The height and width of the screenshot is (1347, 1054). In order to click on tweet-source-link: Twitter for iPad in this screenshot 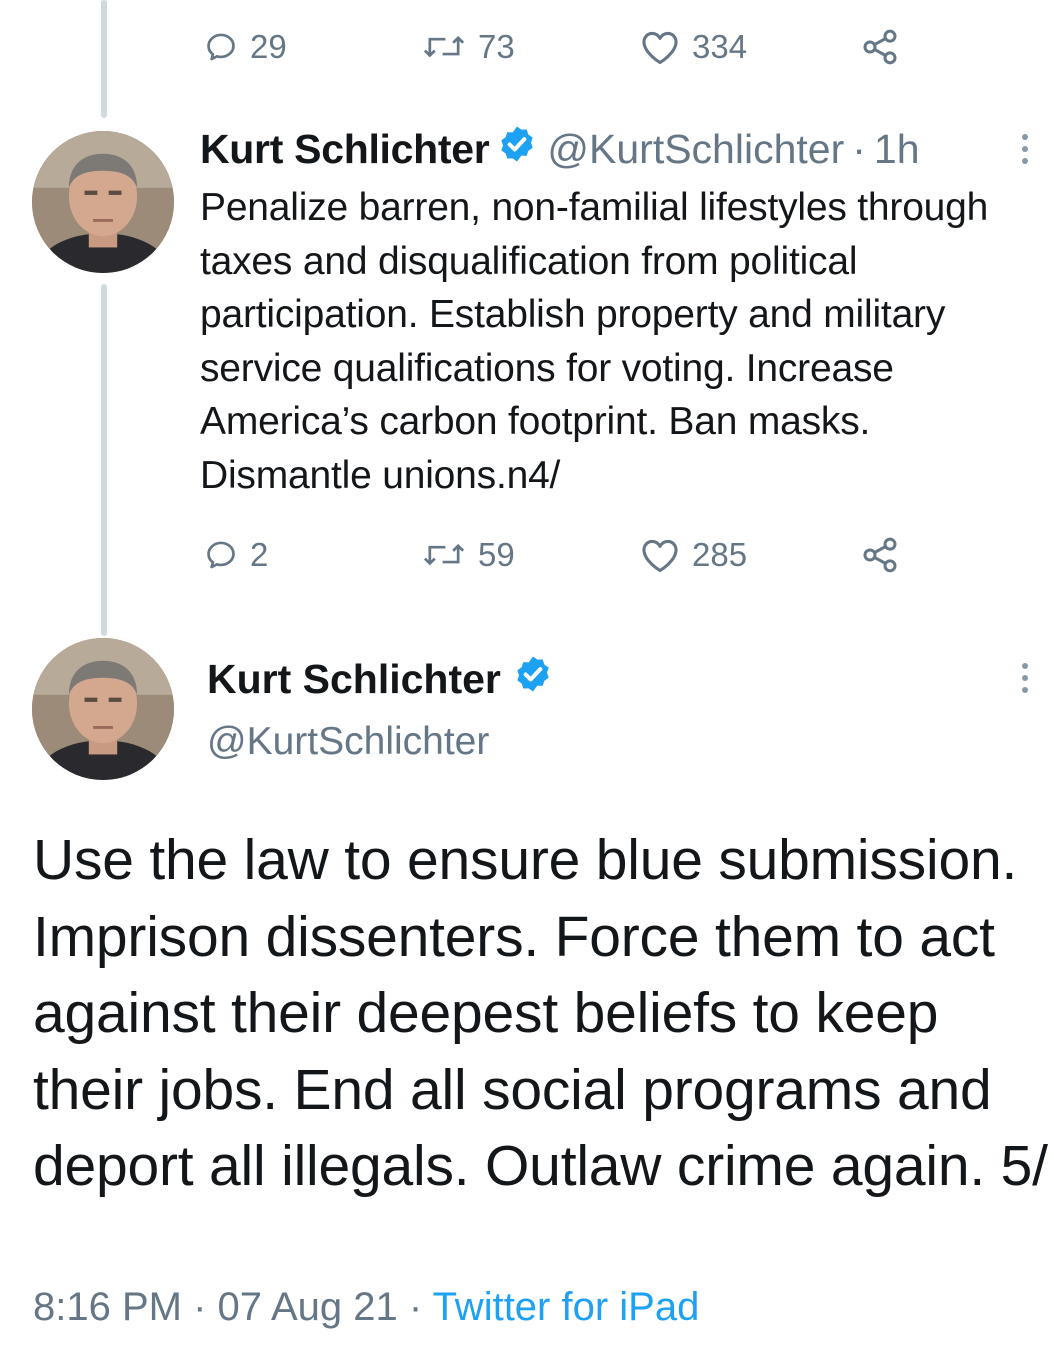, I will do `click(566, 1307)`.